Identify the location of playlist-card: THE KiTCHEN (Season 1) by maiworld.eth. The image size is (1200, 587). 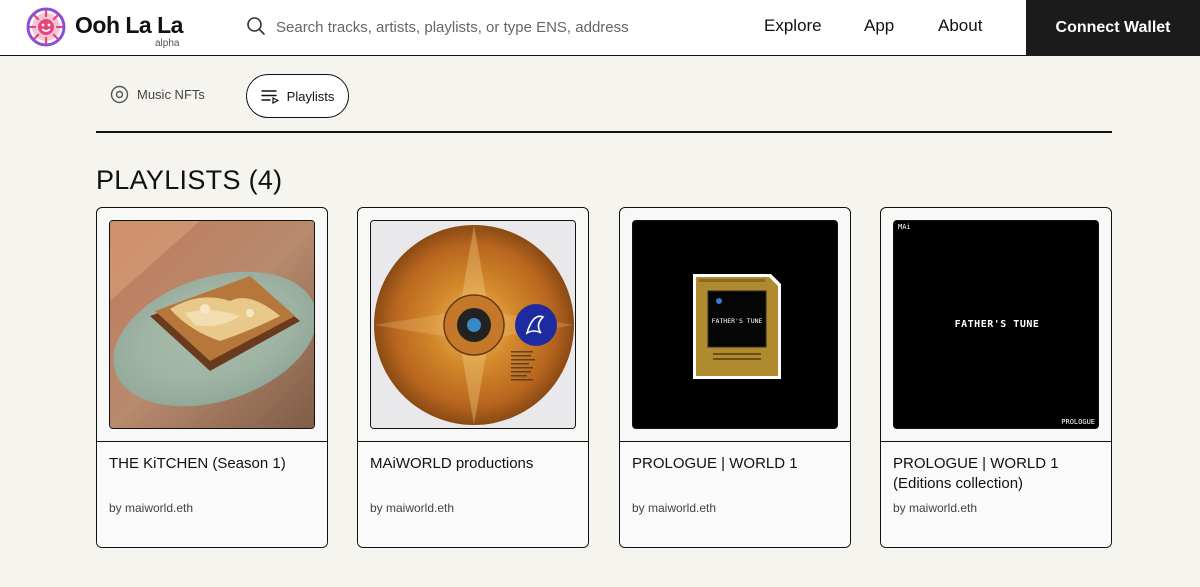
(212, 377).